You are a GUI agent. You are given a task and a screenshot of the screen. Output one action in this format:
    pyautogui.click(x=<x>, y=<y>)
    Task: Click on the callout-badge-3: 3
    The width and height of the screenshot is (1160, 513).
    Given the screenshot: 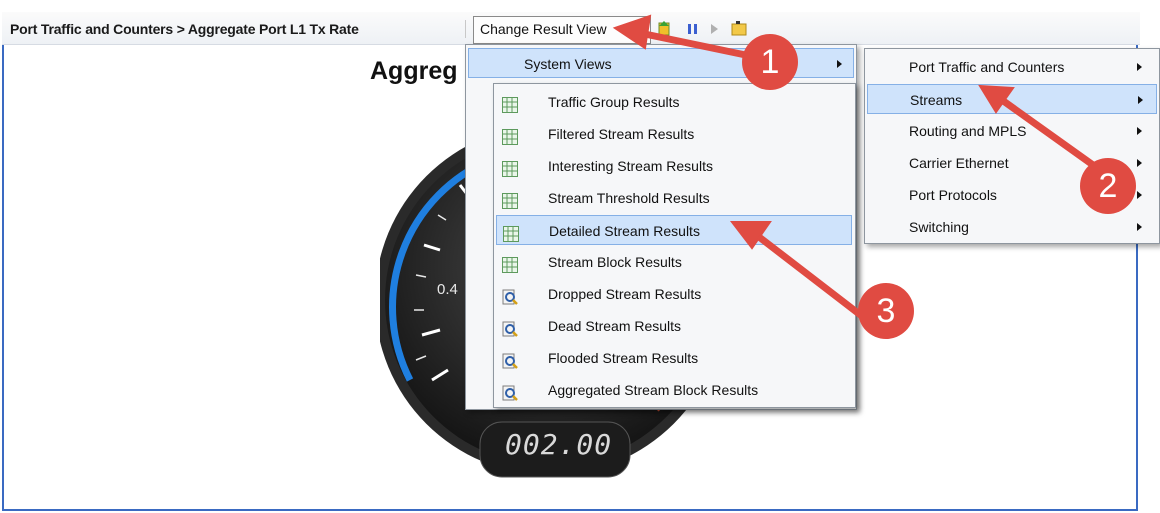 What is the action you would take?
    pyautogui.click(x=886, y=311)
    